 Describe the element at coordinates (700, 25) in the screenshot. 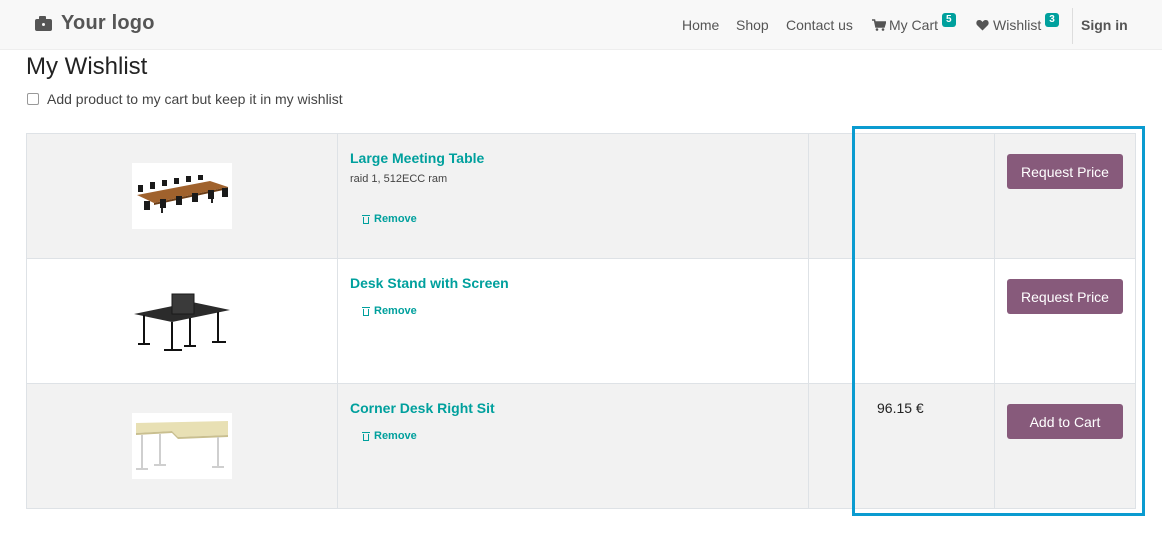

I see `nav-home-link: Home` at that location.